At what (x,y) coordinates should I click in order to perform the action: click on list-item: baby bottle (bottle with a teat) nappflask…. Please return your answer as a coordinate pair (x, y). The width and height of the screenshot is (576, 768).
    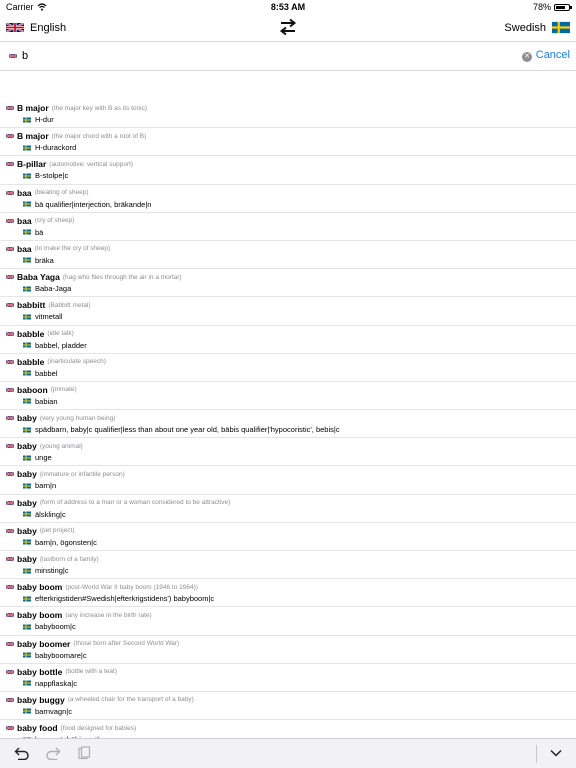
    Looking at the image, I should click on (288, 678).